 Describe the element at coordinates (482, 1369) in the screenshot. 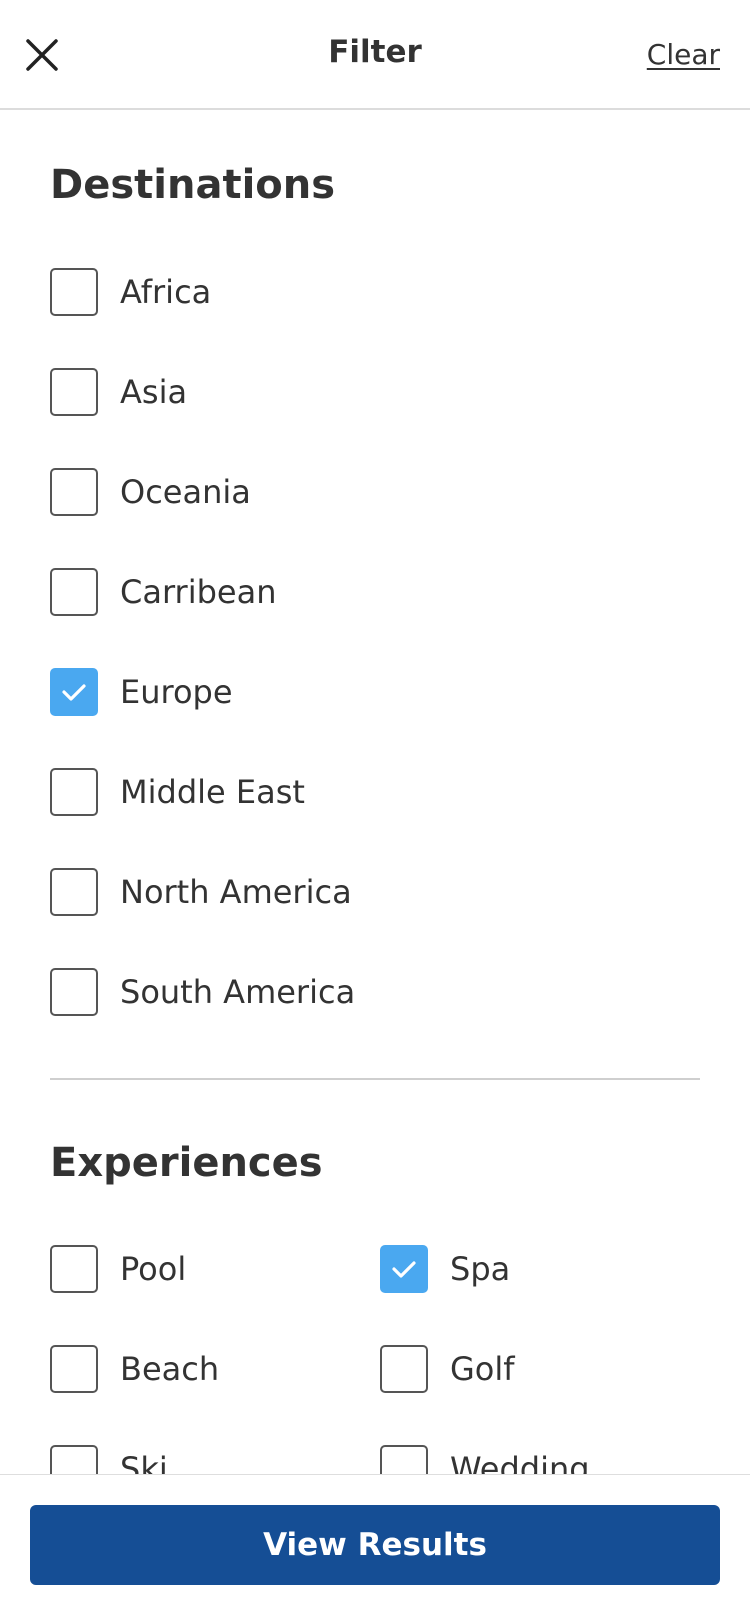

I see `option-label: Golf` at that location.